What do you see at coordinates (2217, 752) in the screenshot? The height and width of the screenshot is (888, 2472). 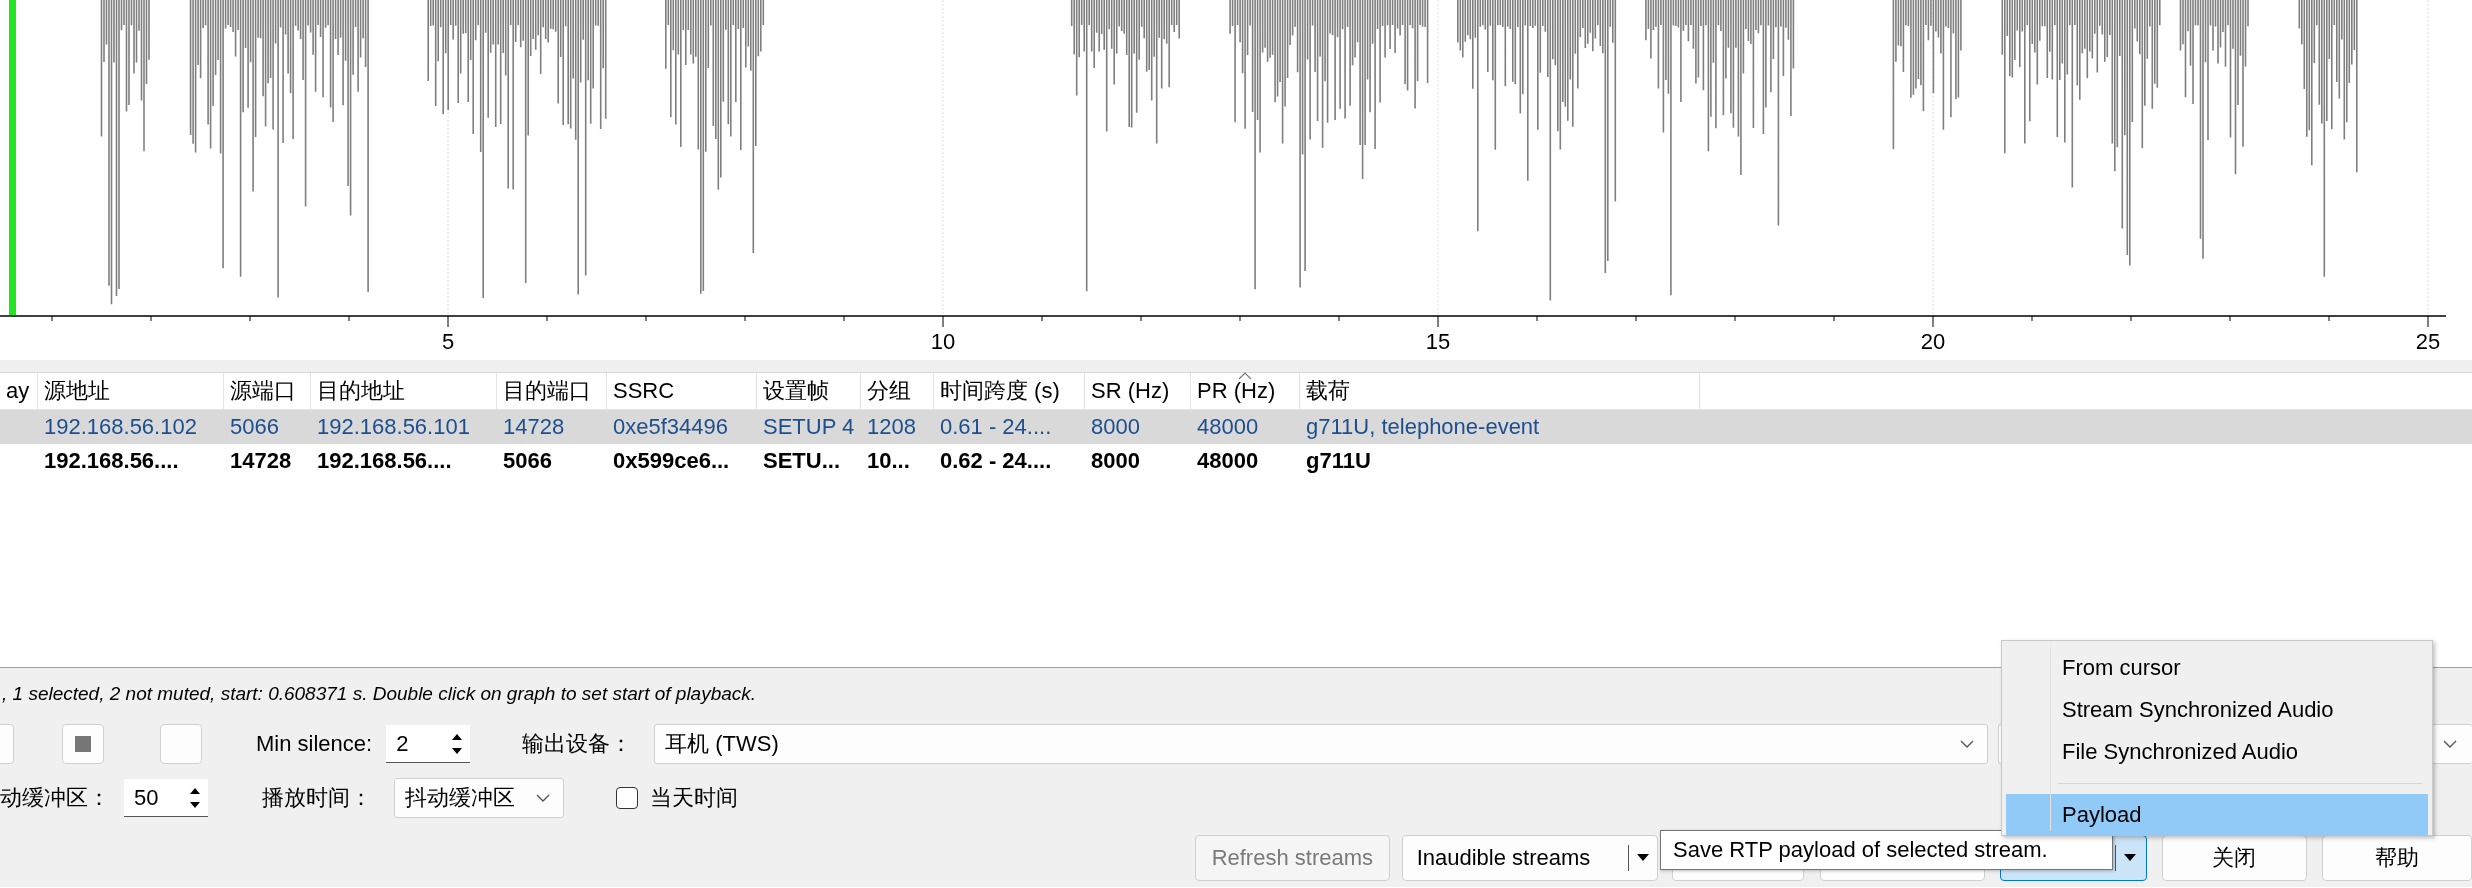 I see `menu-item: File Synchronized Audio` at bounding box center [2217, 752].